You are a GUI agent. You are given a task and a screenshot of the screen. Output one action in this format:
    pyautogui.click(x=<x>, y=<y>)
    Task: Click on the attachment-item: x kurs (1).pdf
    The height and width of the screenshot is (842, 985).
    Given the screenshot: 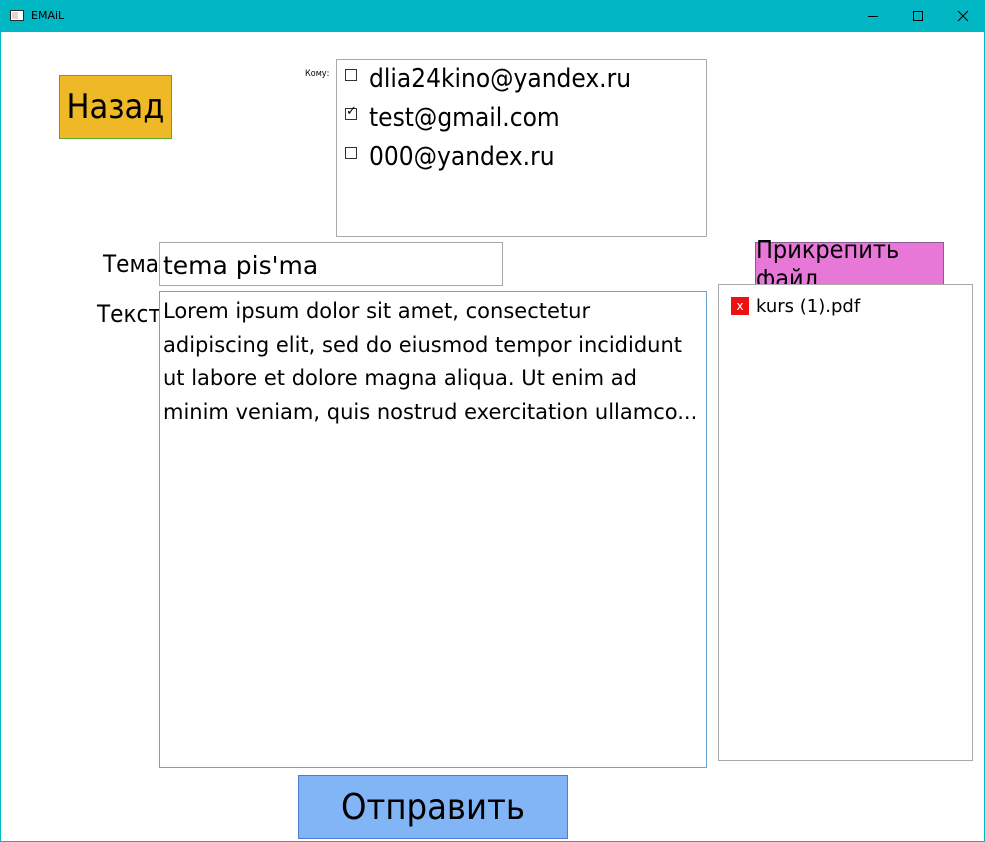 What is the action you would take?
    pyautogui.click(x=795, y=306)
    